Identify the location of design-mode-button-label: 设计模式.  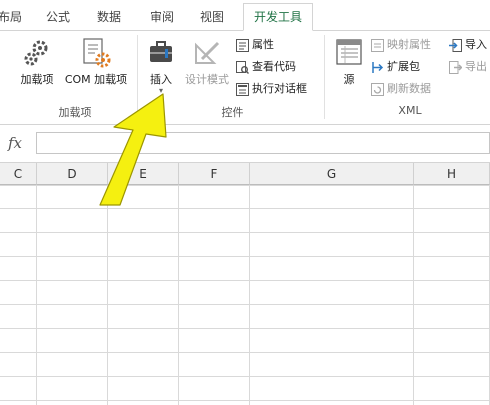
(207, 79).